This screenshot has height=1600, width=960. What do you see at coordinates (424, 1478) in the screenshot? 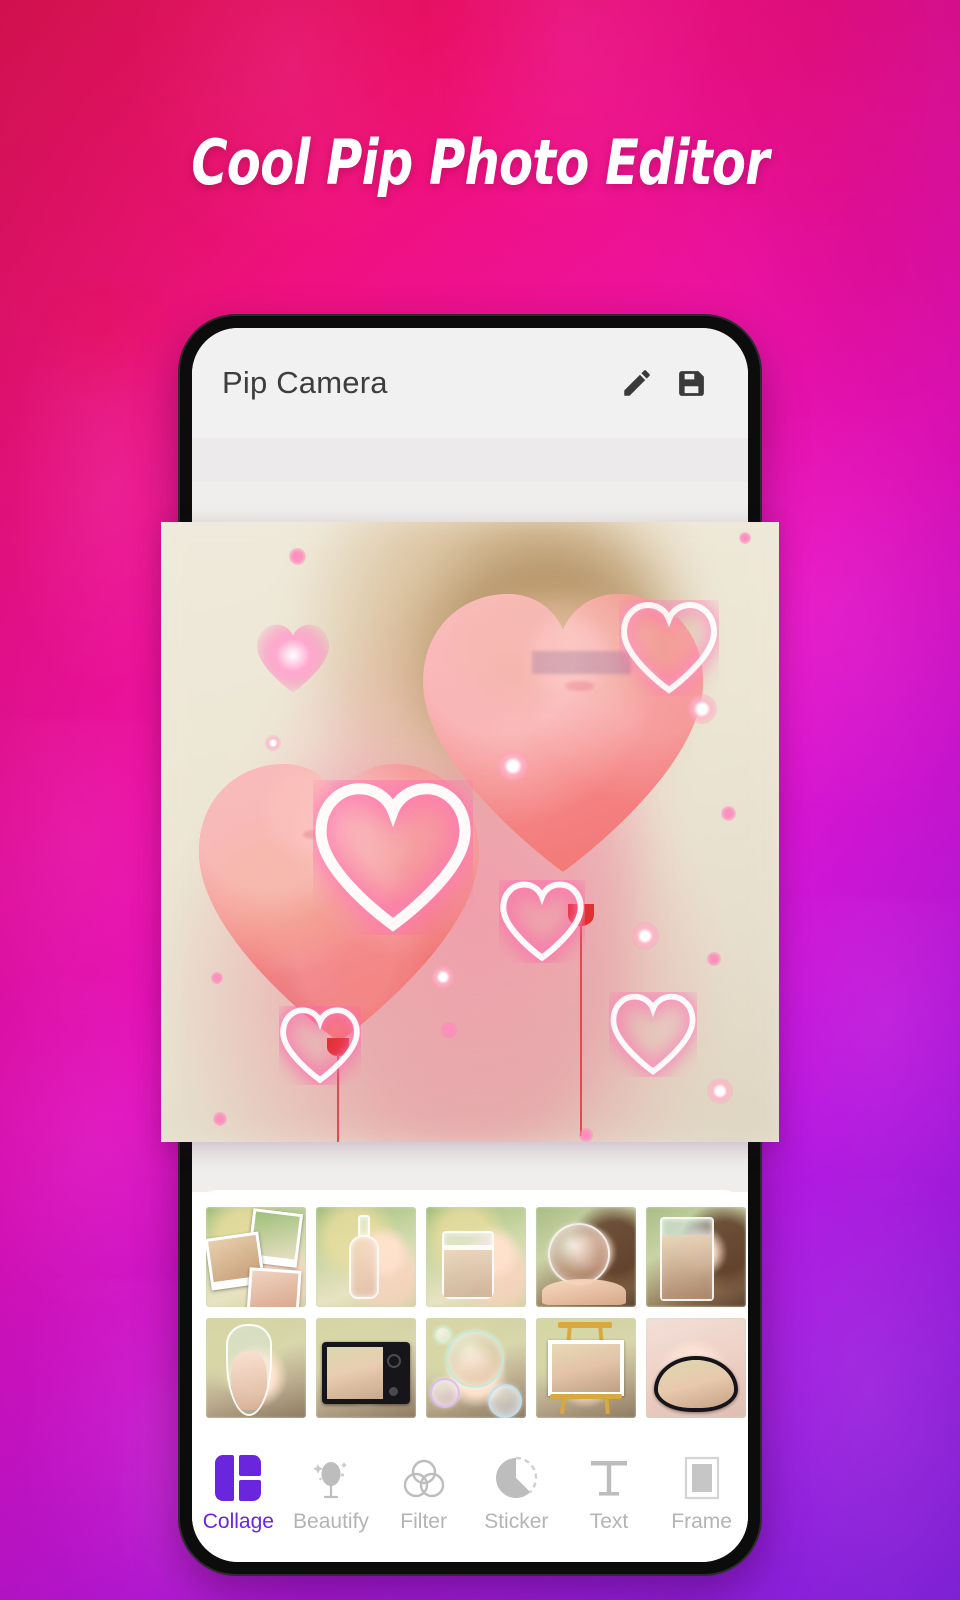
I see `filter-icon` at bounding box center [424, 1478].